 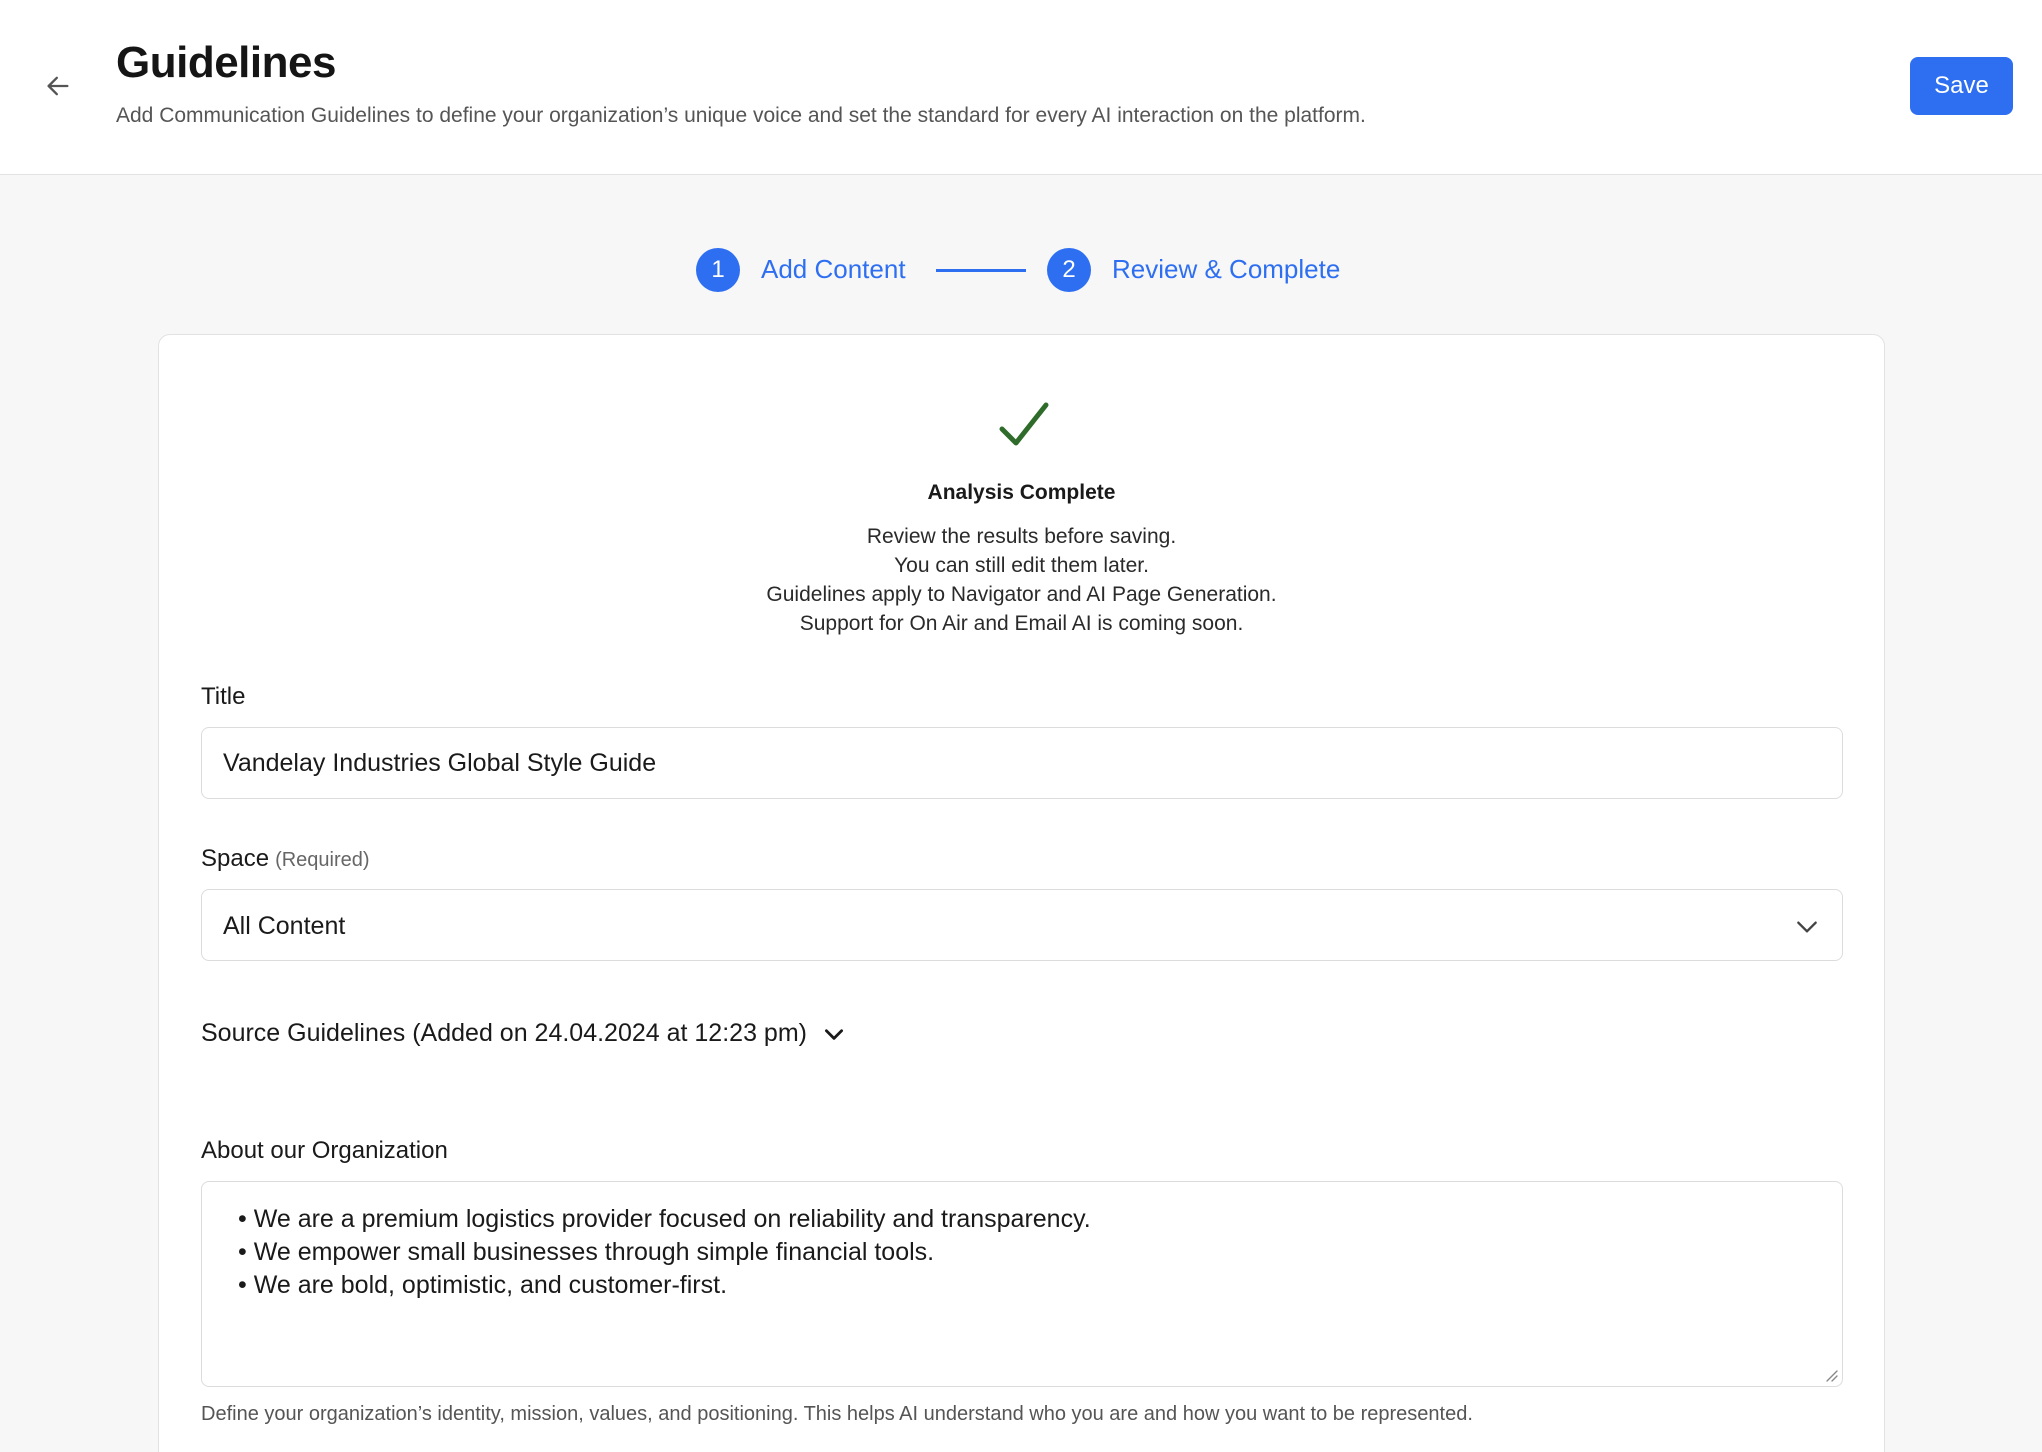 What do you see at coordinates (1022, 925) in the screenshot?
I see `space-select: All Content` at bounding box center [1022, 925].